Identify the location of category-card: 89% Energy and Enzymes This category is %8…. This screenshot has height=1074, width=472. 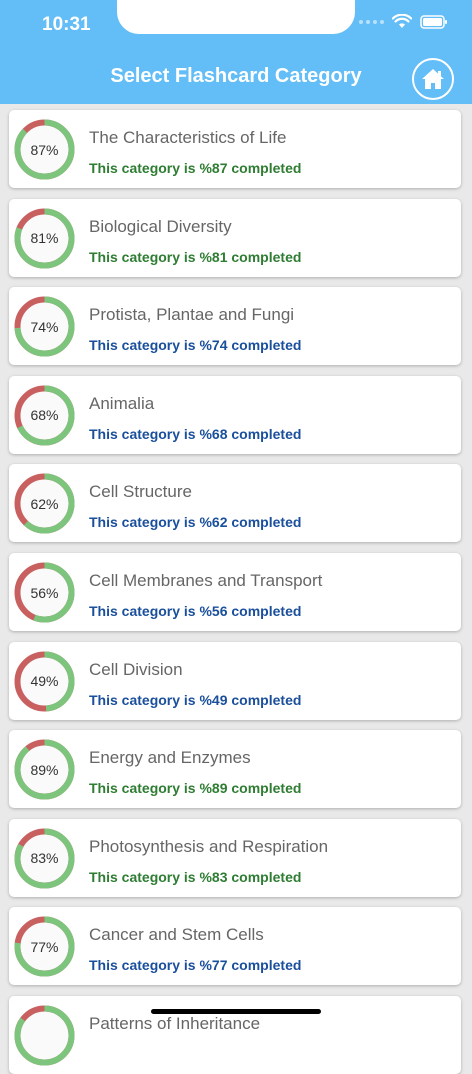
(235, 769).